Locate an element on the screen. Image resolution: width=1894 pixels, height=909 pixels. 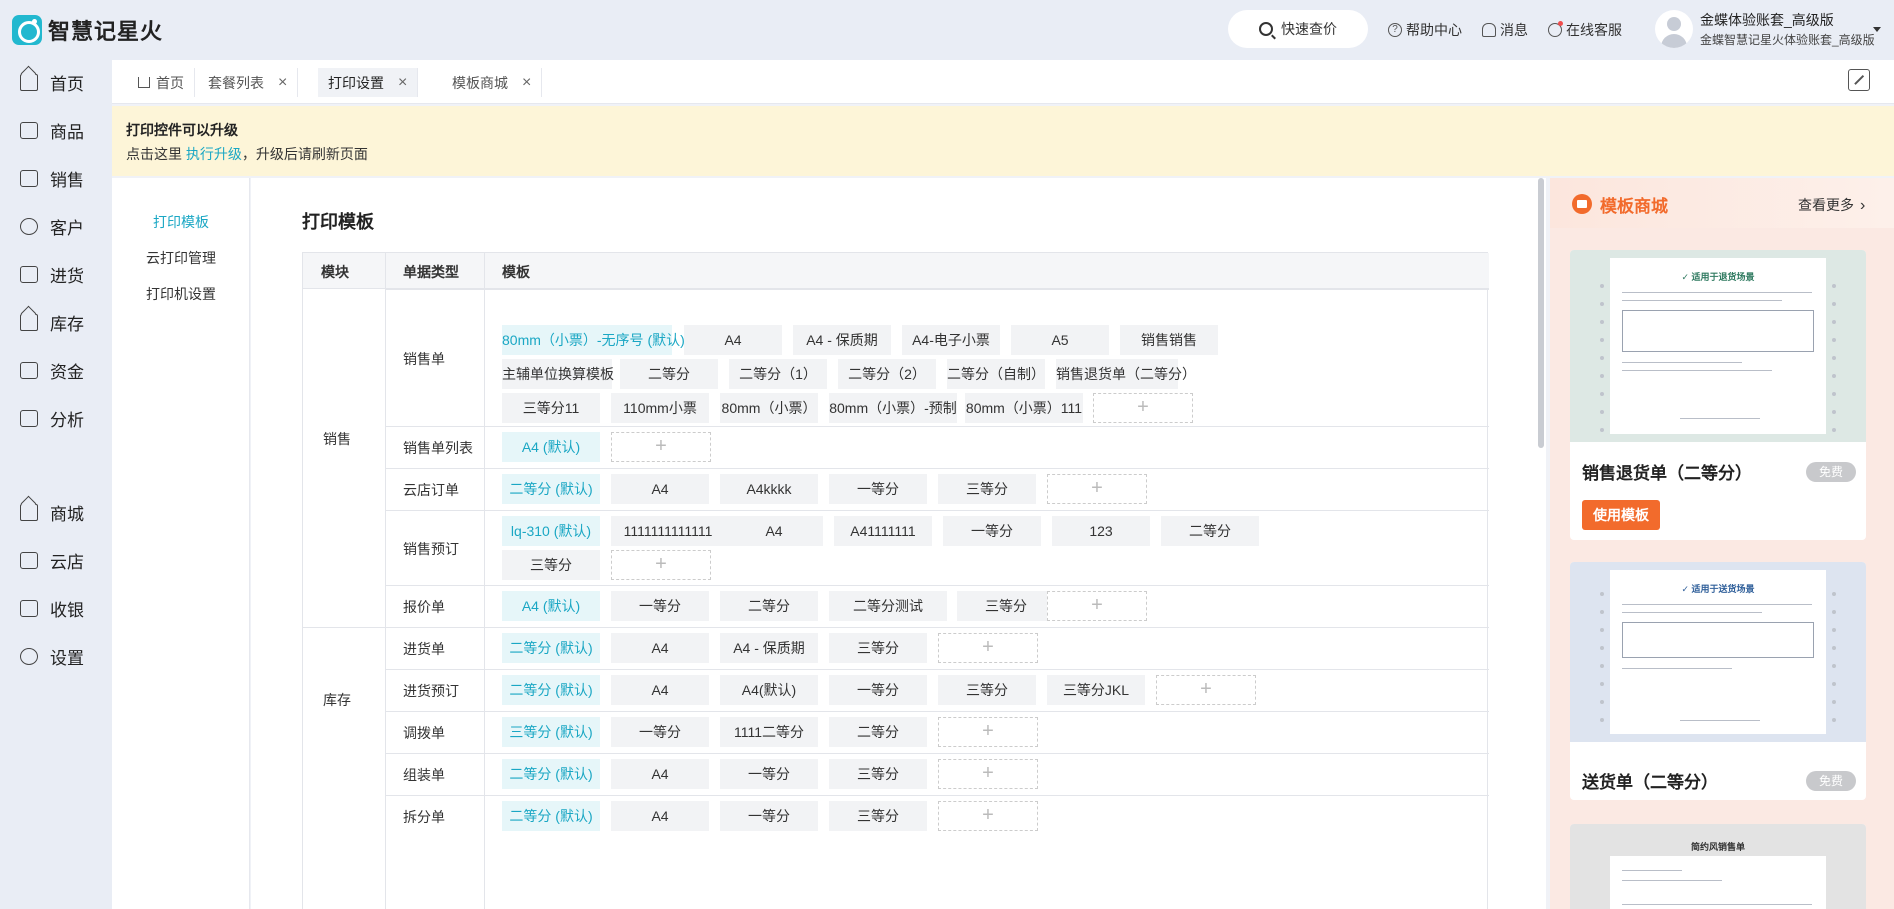
template-chip: 123 is located at coordinates (1101, 531).